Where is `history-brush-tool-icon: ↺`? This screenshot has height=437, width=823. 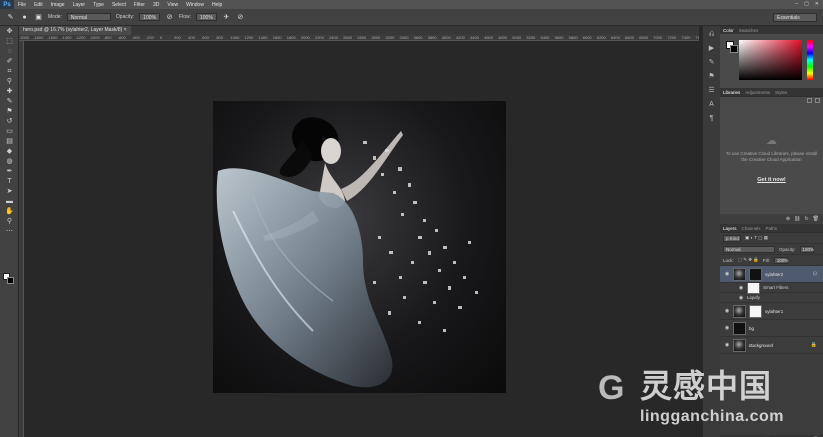
history-brush-tool-icon: ↺ is located at coordinates (9, 121).